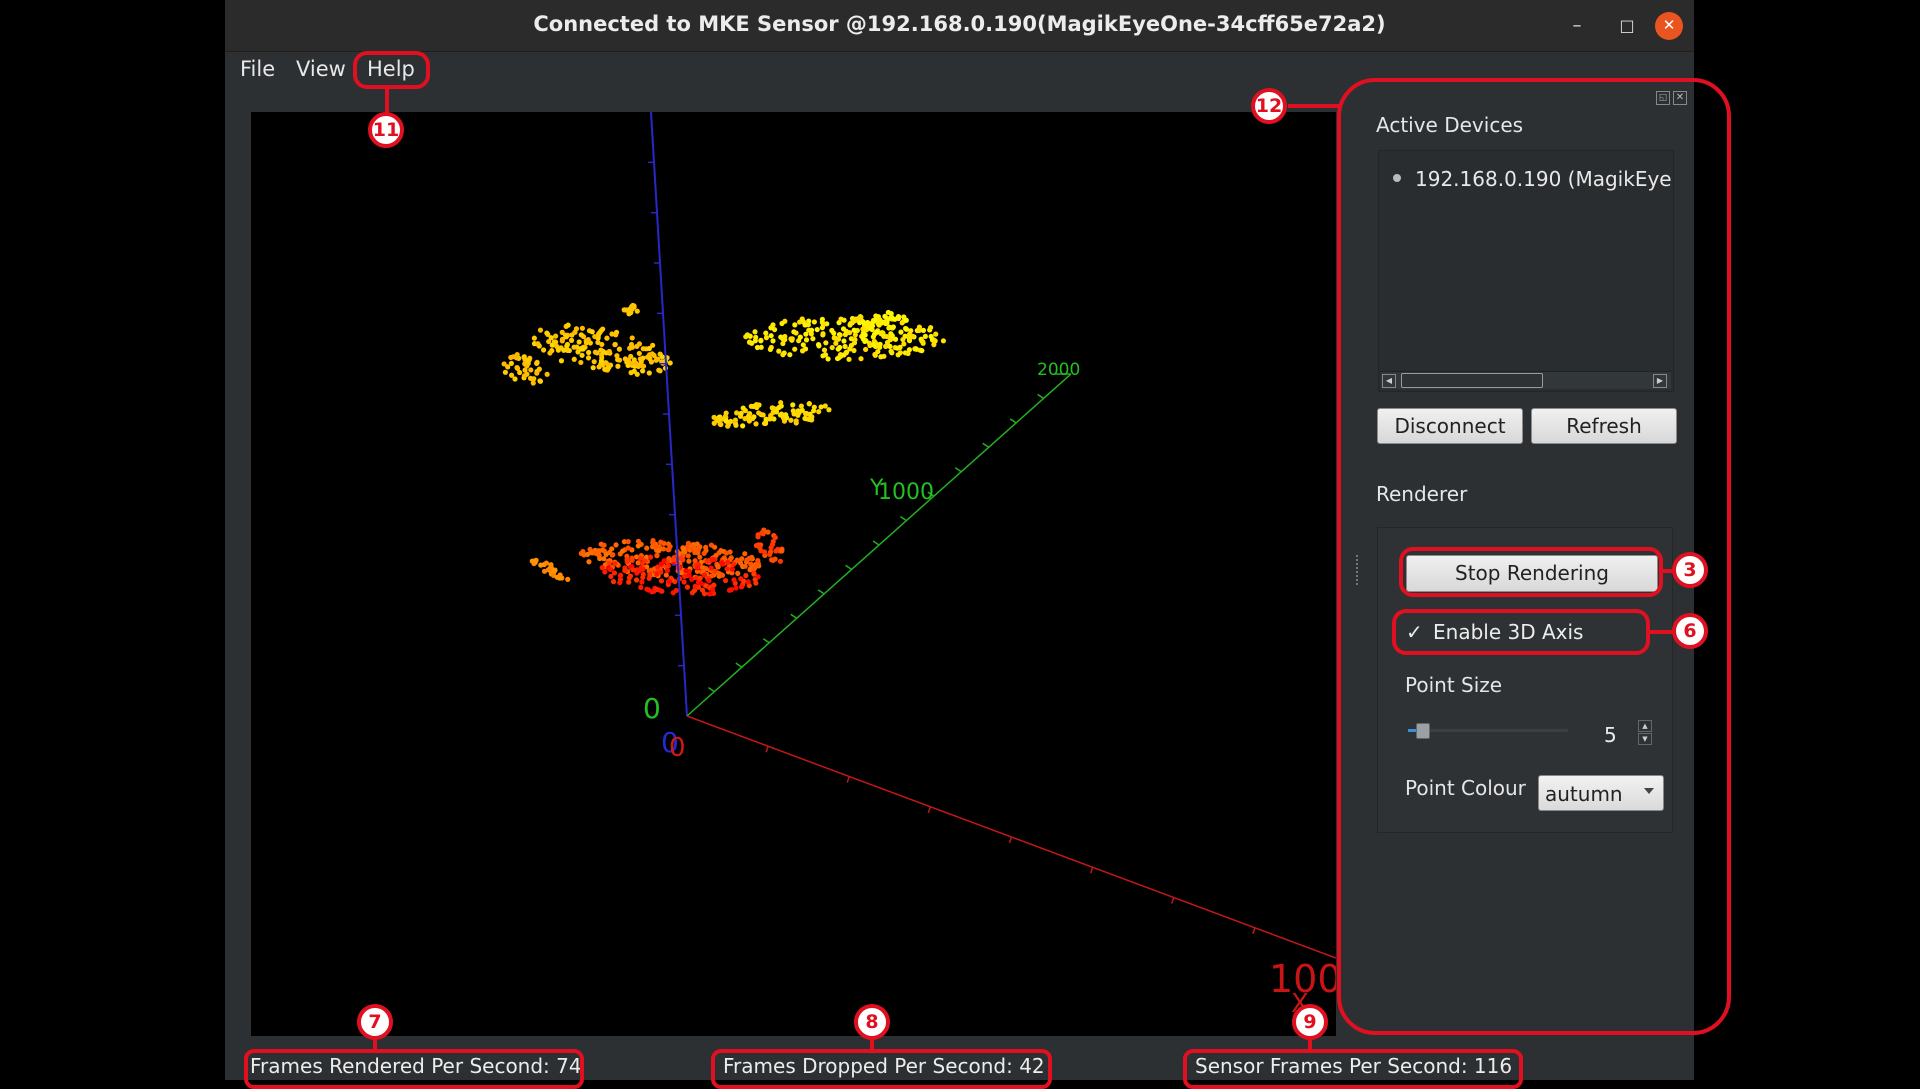  Describe the element at coordinates (1010, 840) in the screenshot. I see `x-axis-ticks` at that location.